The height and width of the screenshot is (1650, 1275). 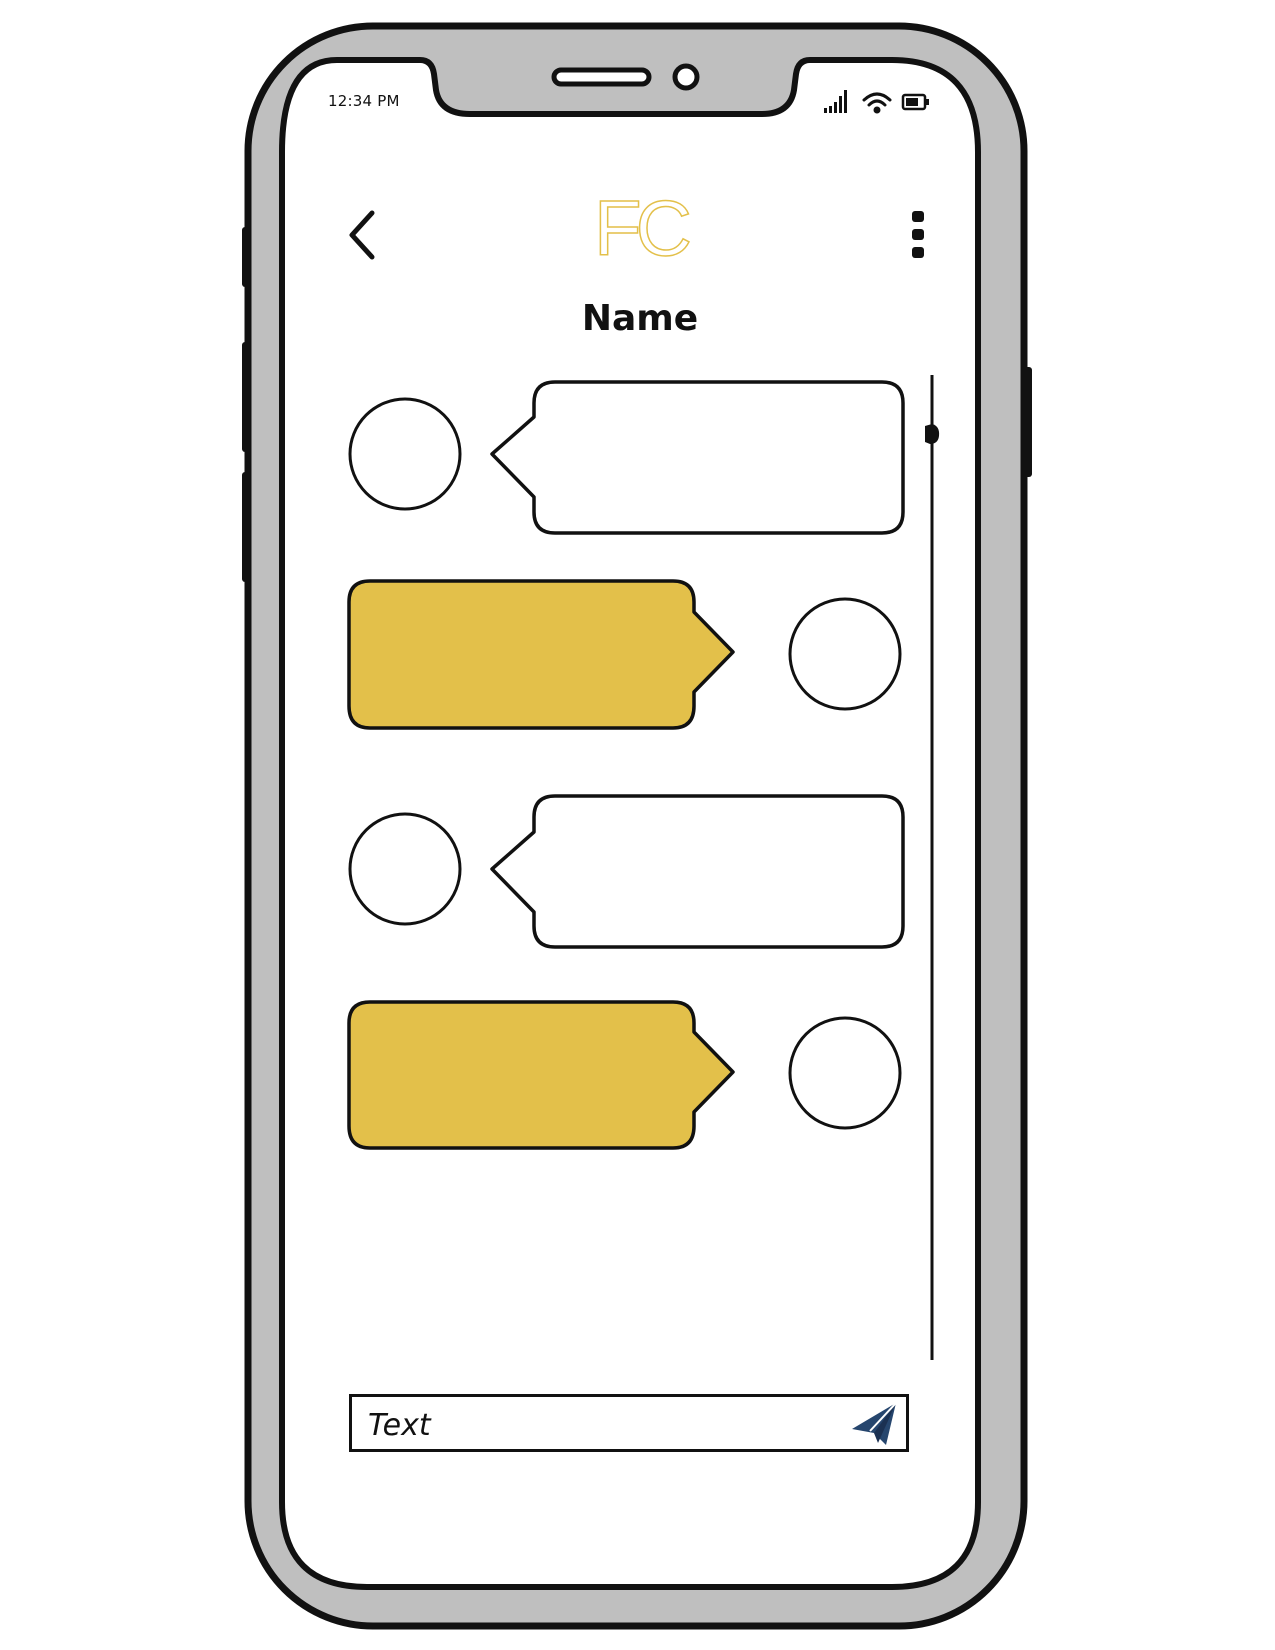 I want to click on front-camera, so click(x=686, y=77).